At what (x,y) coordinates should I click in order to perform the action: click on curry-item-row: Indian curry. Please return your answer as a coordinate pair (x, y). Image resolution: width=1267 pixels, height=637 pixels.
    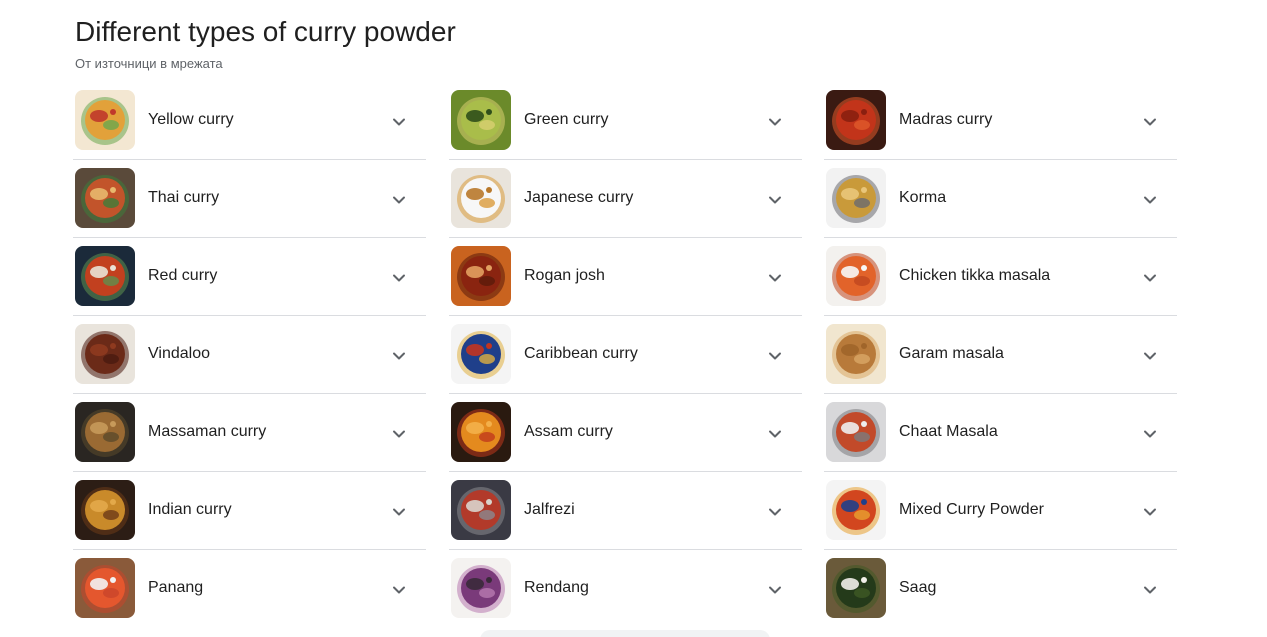
    Looking at the image, I should click on (249, 511).